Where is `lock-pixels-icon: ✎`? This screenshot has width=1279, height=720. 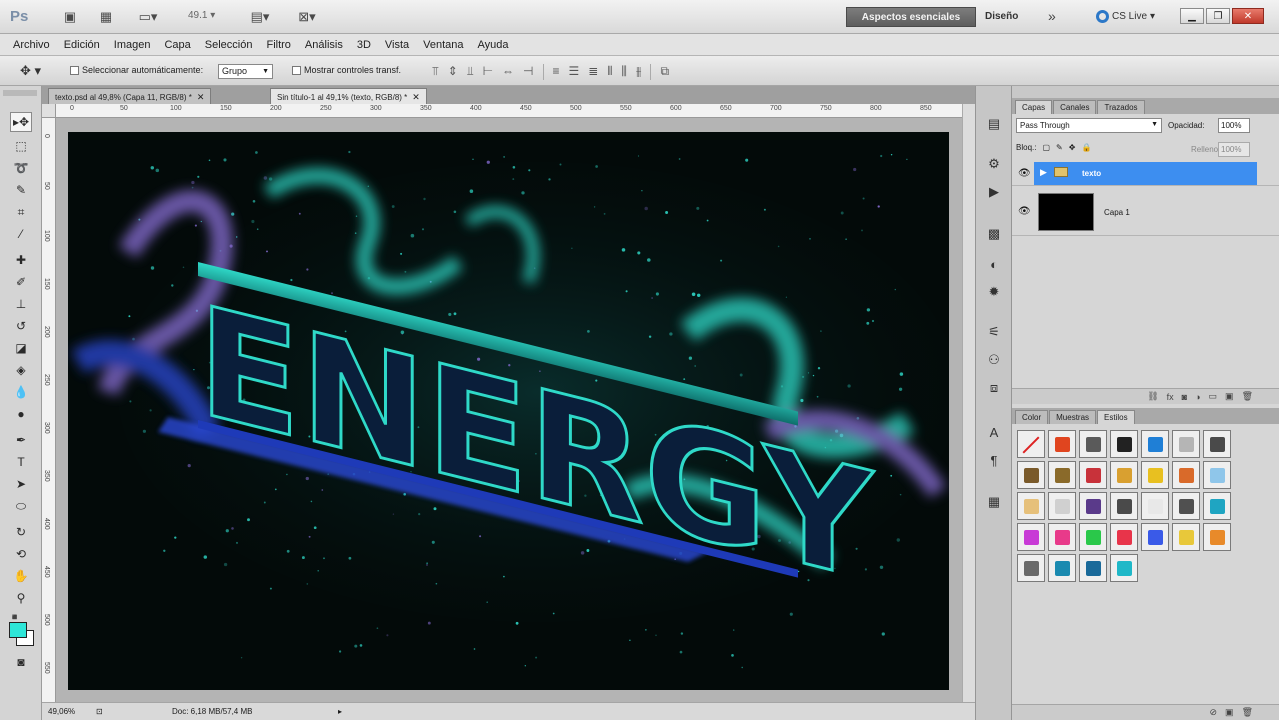
lock-pixels-icon: ✎ is located at coordinates (1059, 147).